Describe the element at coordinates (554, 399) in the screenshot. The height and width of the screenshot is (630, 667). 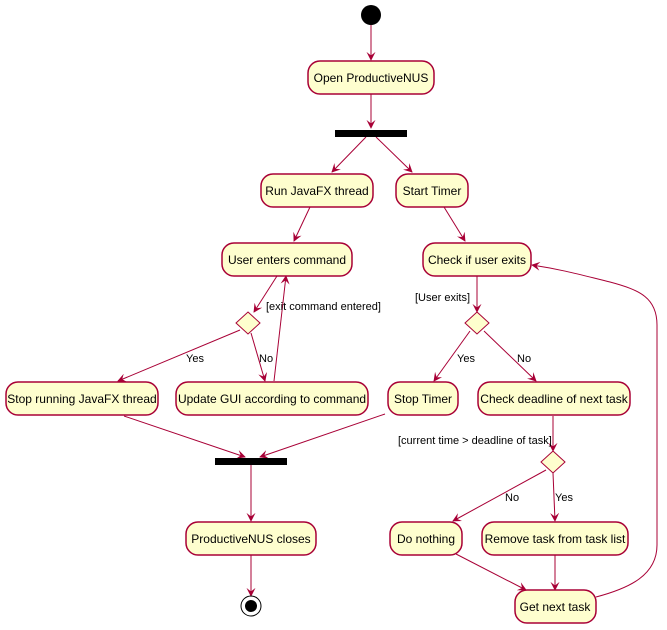
I see `node-check-deadline-label: Check deadline of next task` at that location.